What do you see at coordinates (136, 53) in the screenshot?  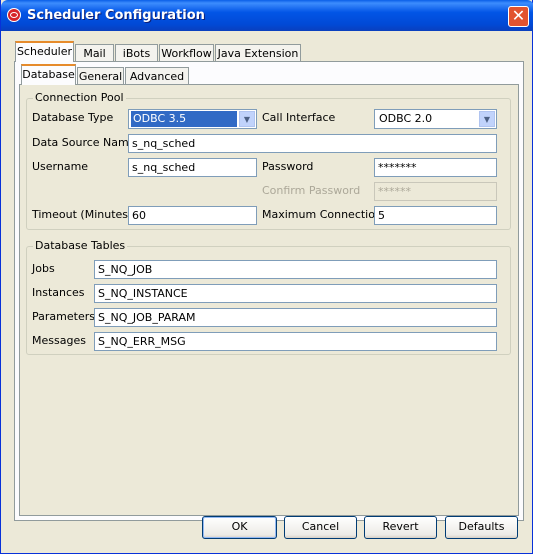 I see `tab-ibots: iBots` at bounding box center [136, 53].